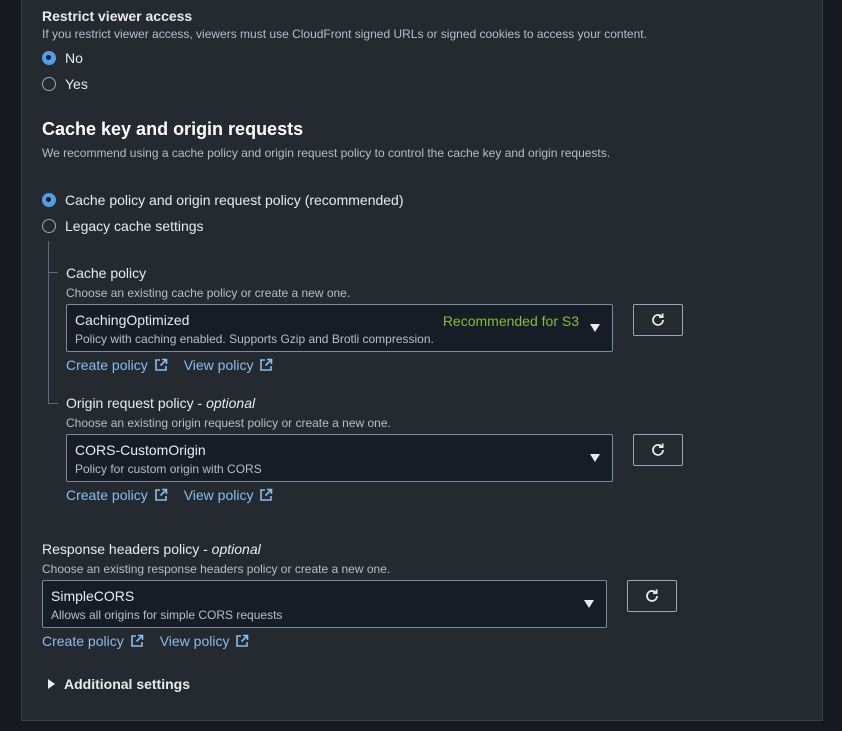 The height and width of the screenshot is (731, 842). I want to click on legacy-cache-option: Legacy cache settings, so click(123, 226).